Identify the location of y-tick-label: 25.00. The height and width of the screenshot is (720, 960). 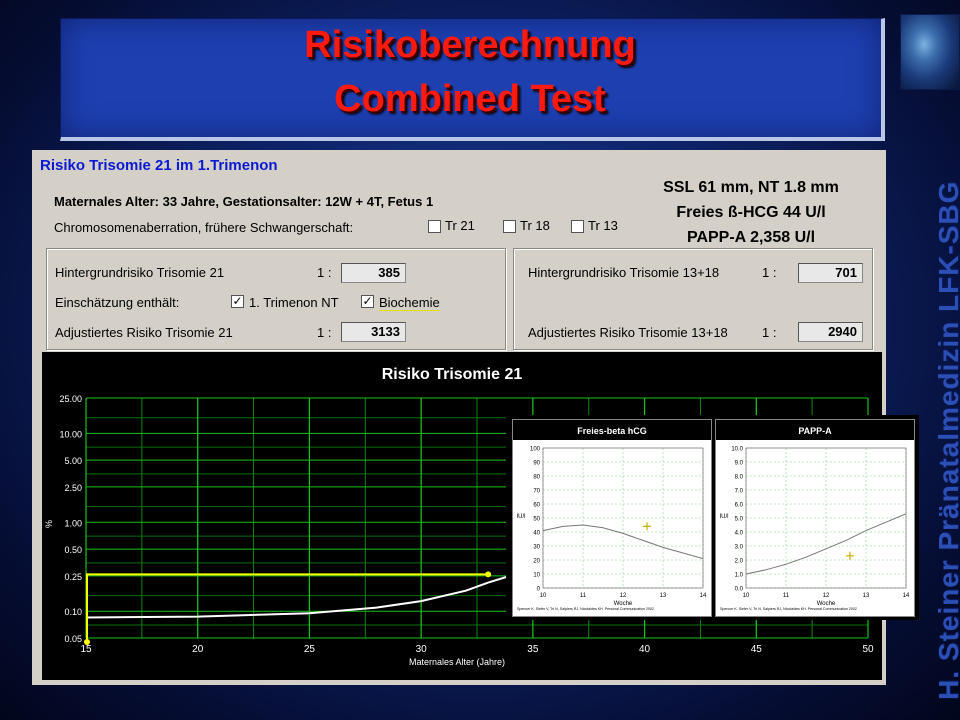
(70, 399).